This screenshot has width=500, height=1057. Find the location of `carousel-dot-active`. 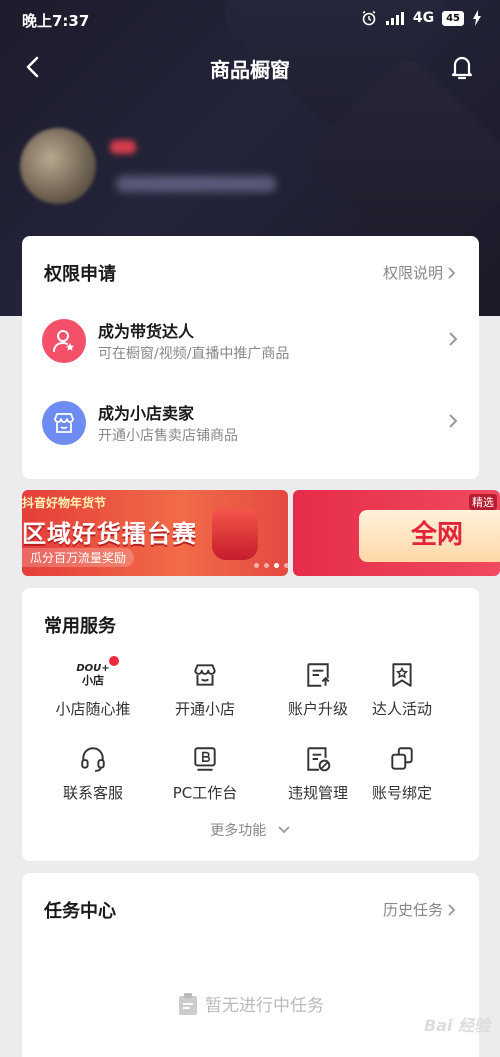

carousel-dot-active is located at coordinates (276, 565).